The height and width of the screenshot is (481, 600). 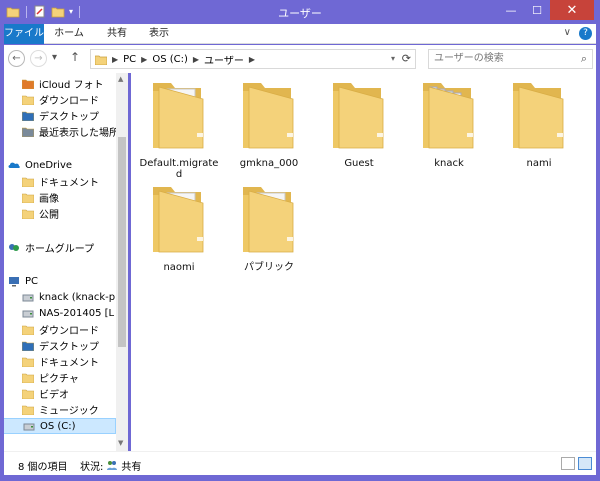 I want to click on nav-item-label: ダウンロード, so click(x=69, y=101).